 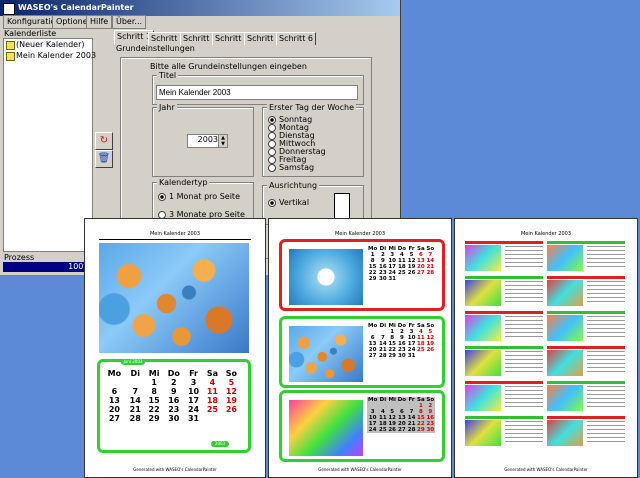 I want to click on day-cell: 7, so click(x=135, y=391).